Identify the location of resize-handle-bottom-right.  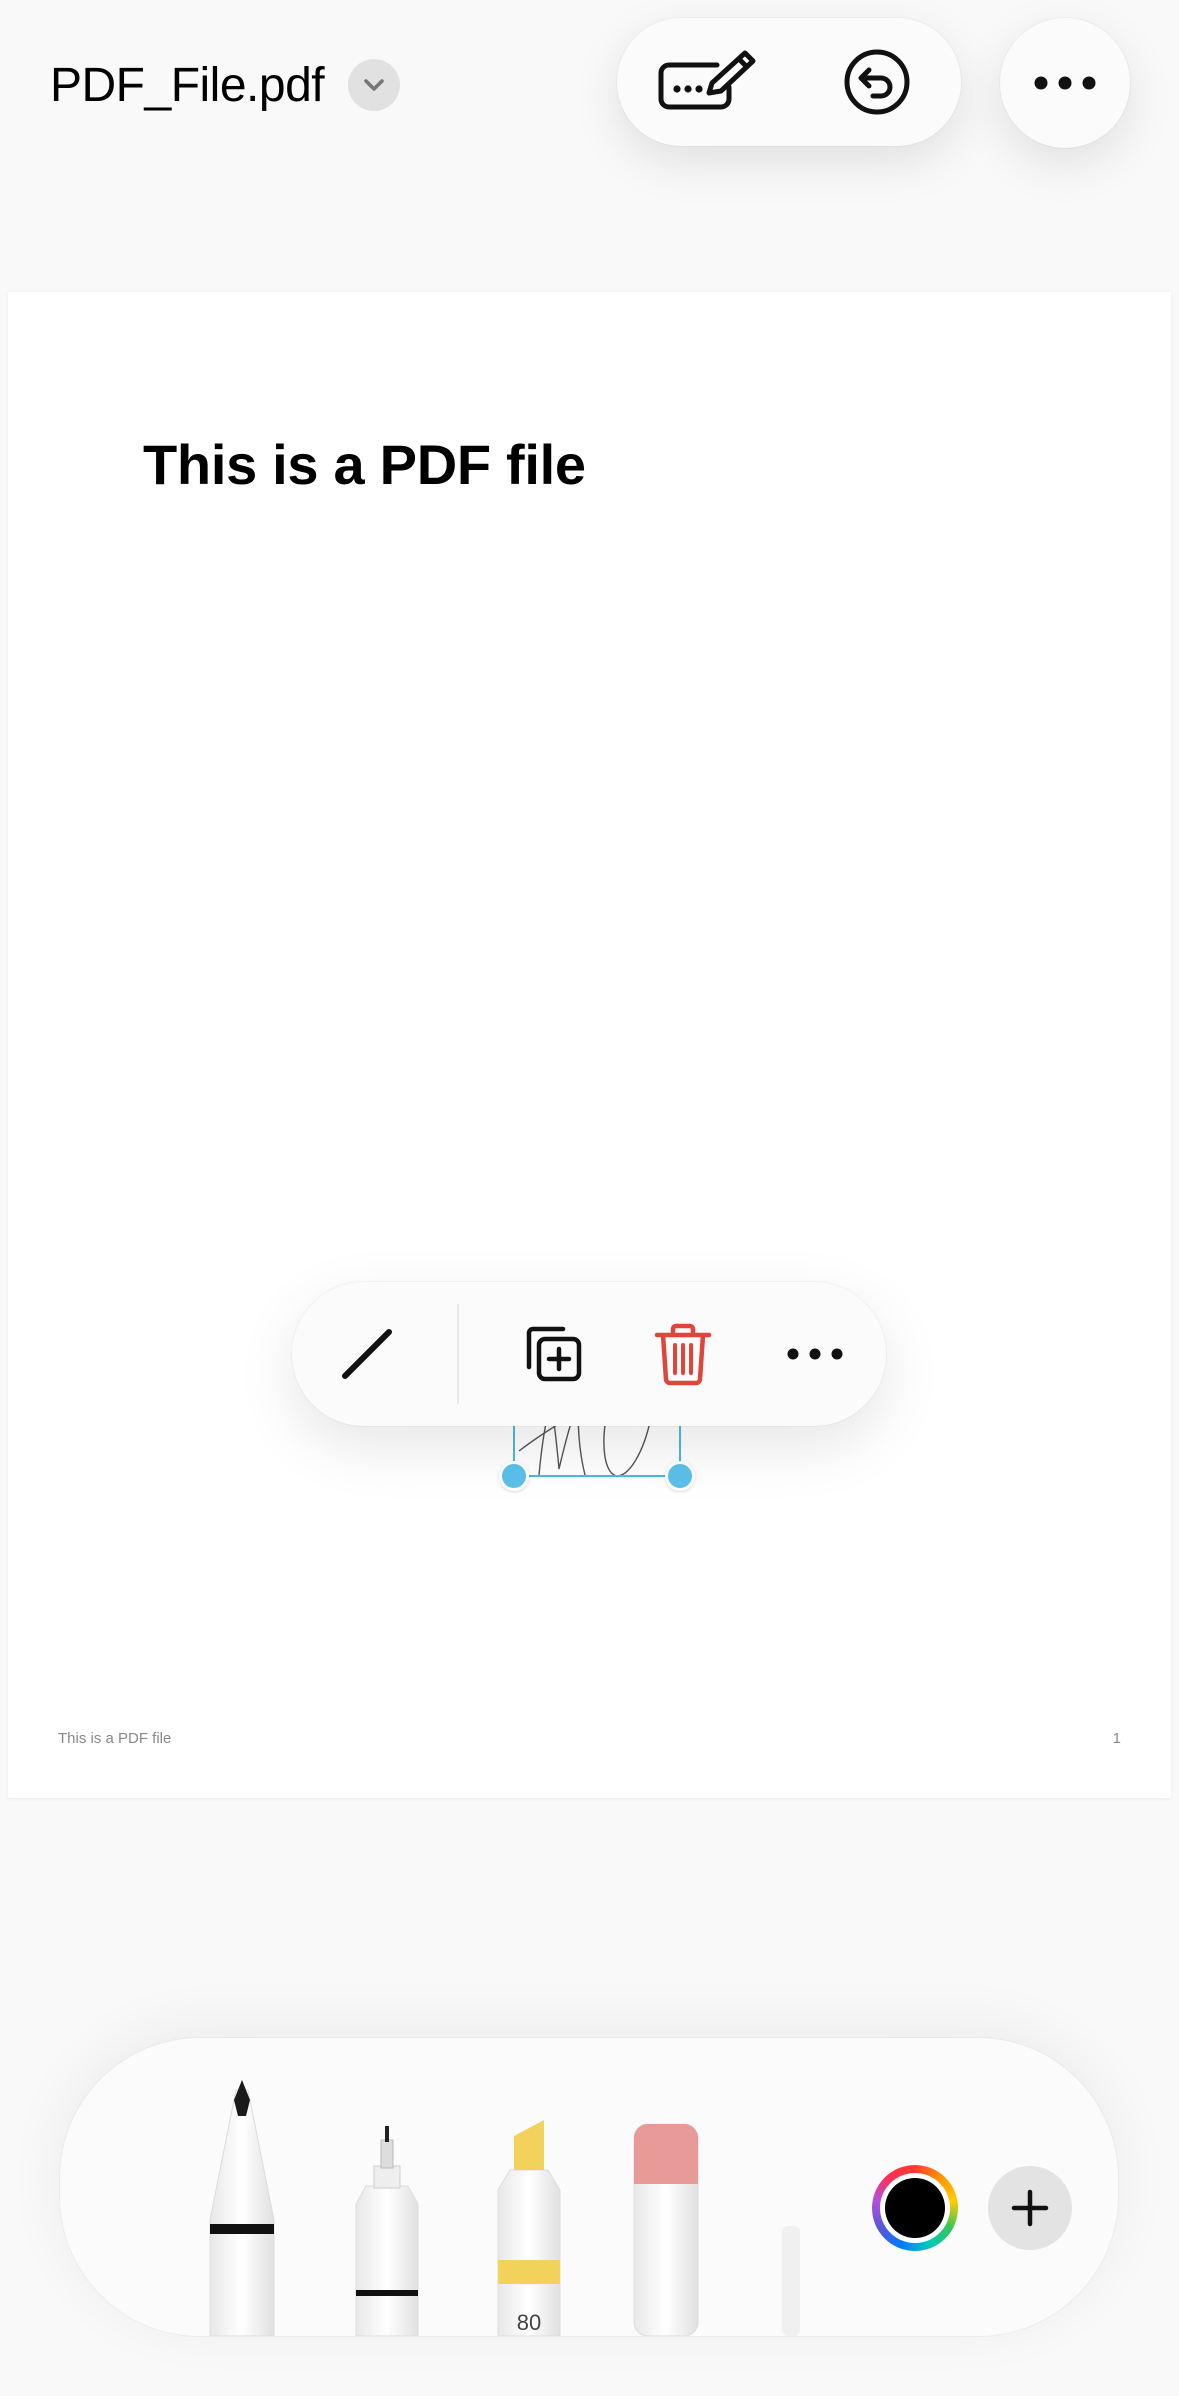
(680, 1476).